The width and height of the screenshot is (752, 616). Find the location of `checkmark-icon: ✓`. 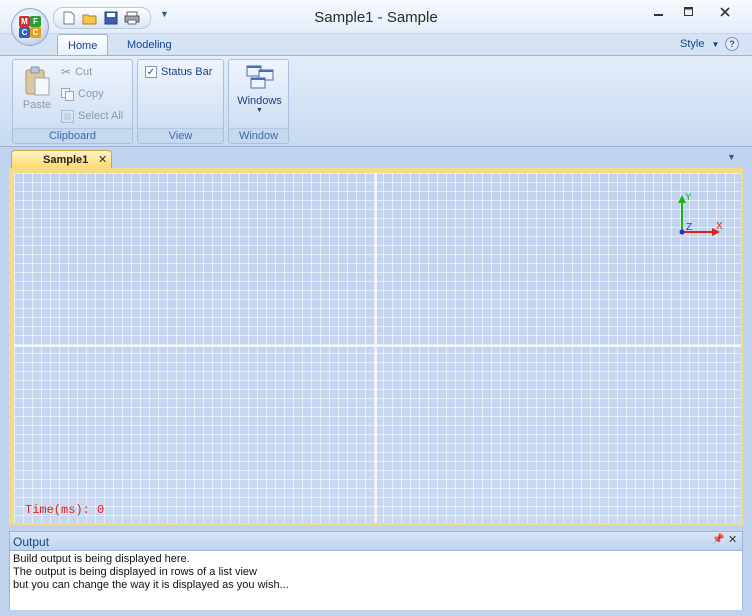

checkmark-icon: ✓ is located at coordinates (151, 72).